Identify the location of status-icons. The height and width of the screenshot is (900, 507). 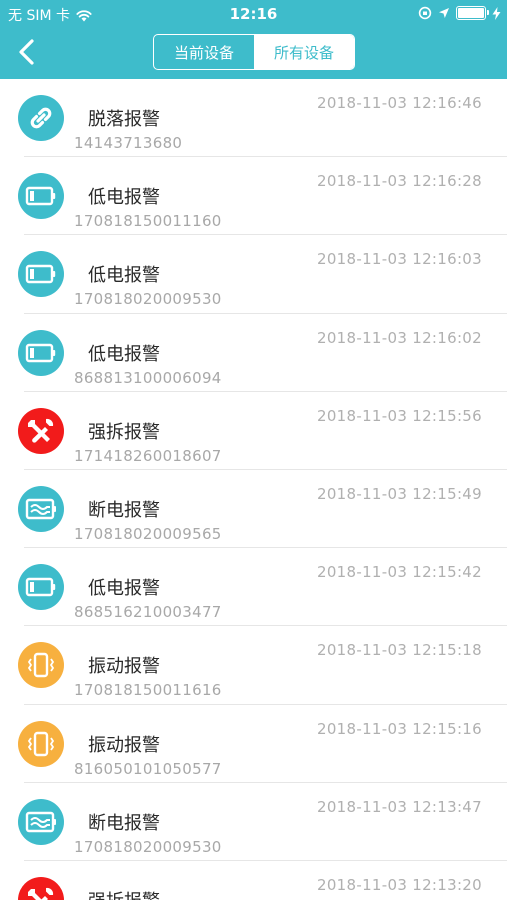
(459, 13).